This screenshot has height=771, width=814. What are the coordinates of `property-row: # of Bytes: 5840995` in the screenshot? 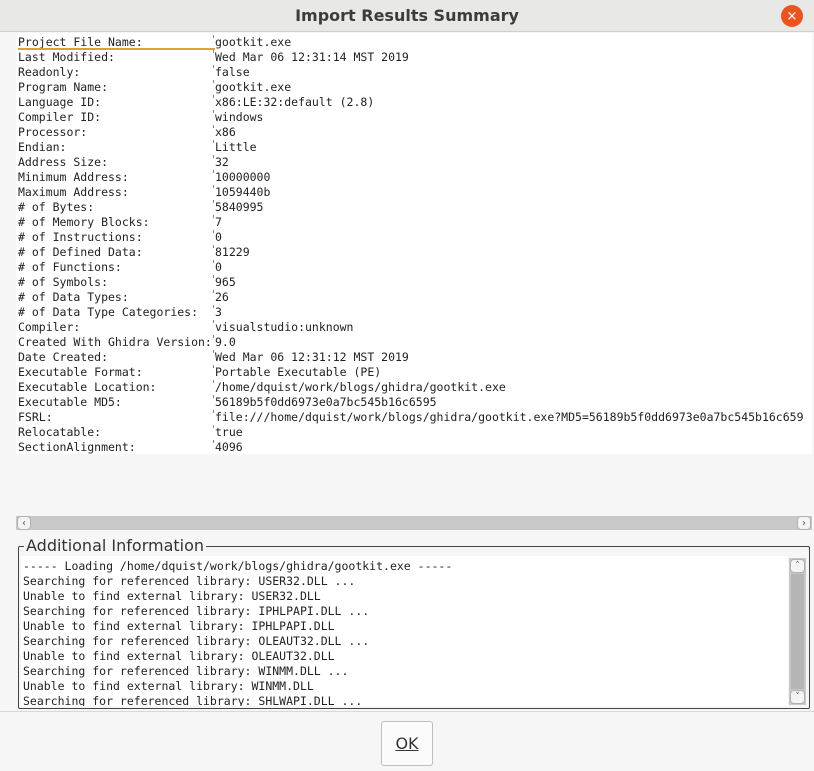 It's located at (414, 207).